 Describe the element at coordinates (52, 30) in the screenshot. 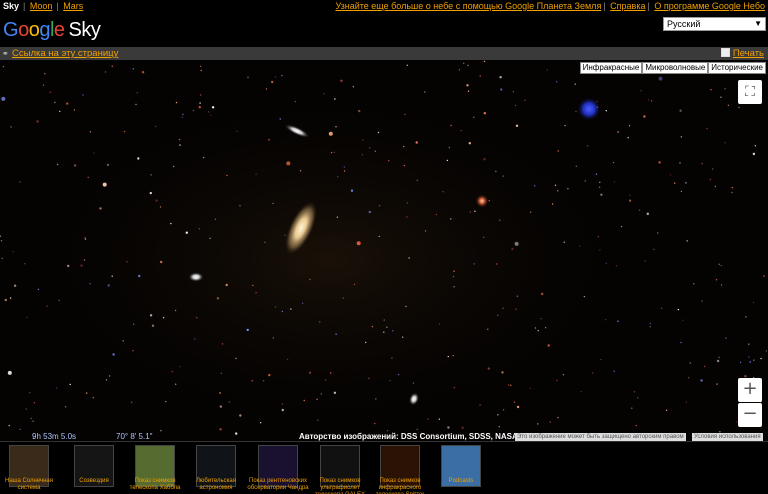

I see `google-sky-logo: Google Sky` at that location.